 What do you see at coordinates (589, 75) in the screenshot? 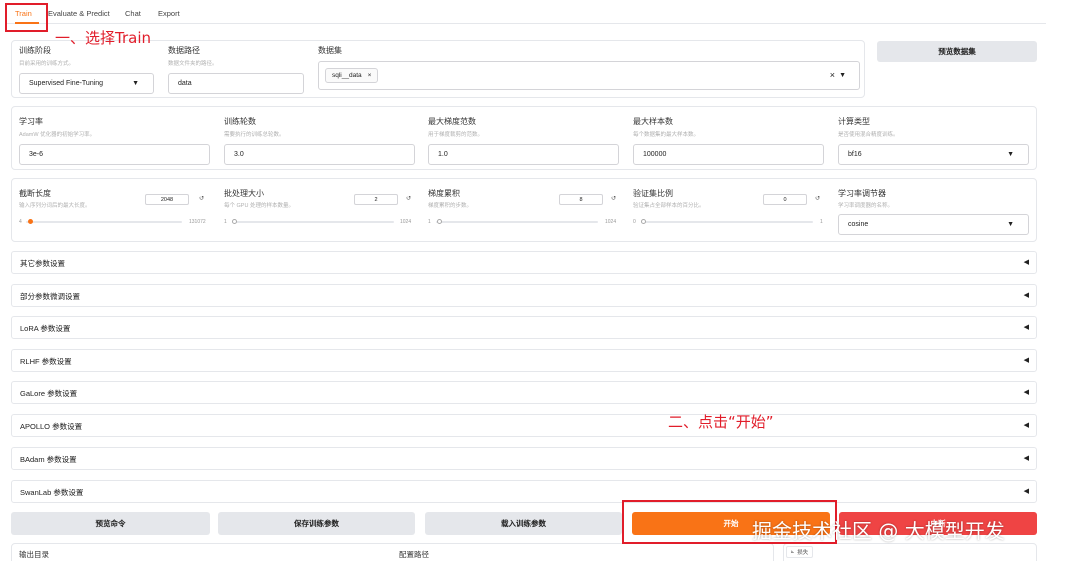
I see `dataset-multiselect: sqli__data × × ▼` at bounding box center [589, 75].